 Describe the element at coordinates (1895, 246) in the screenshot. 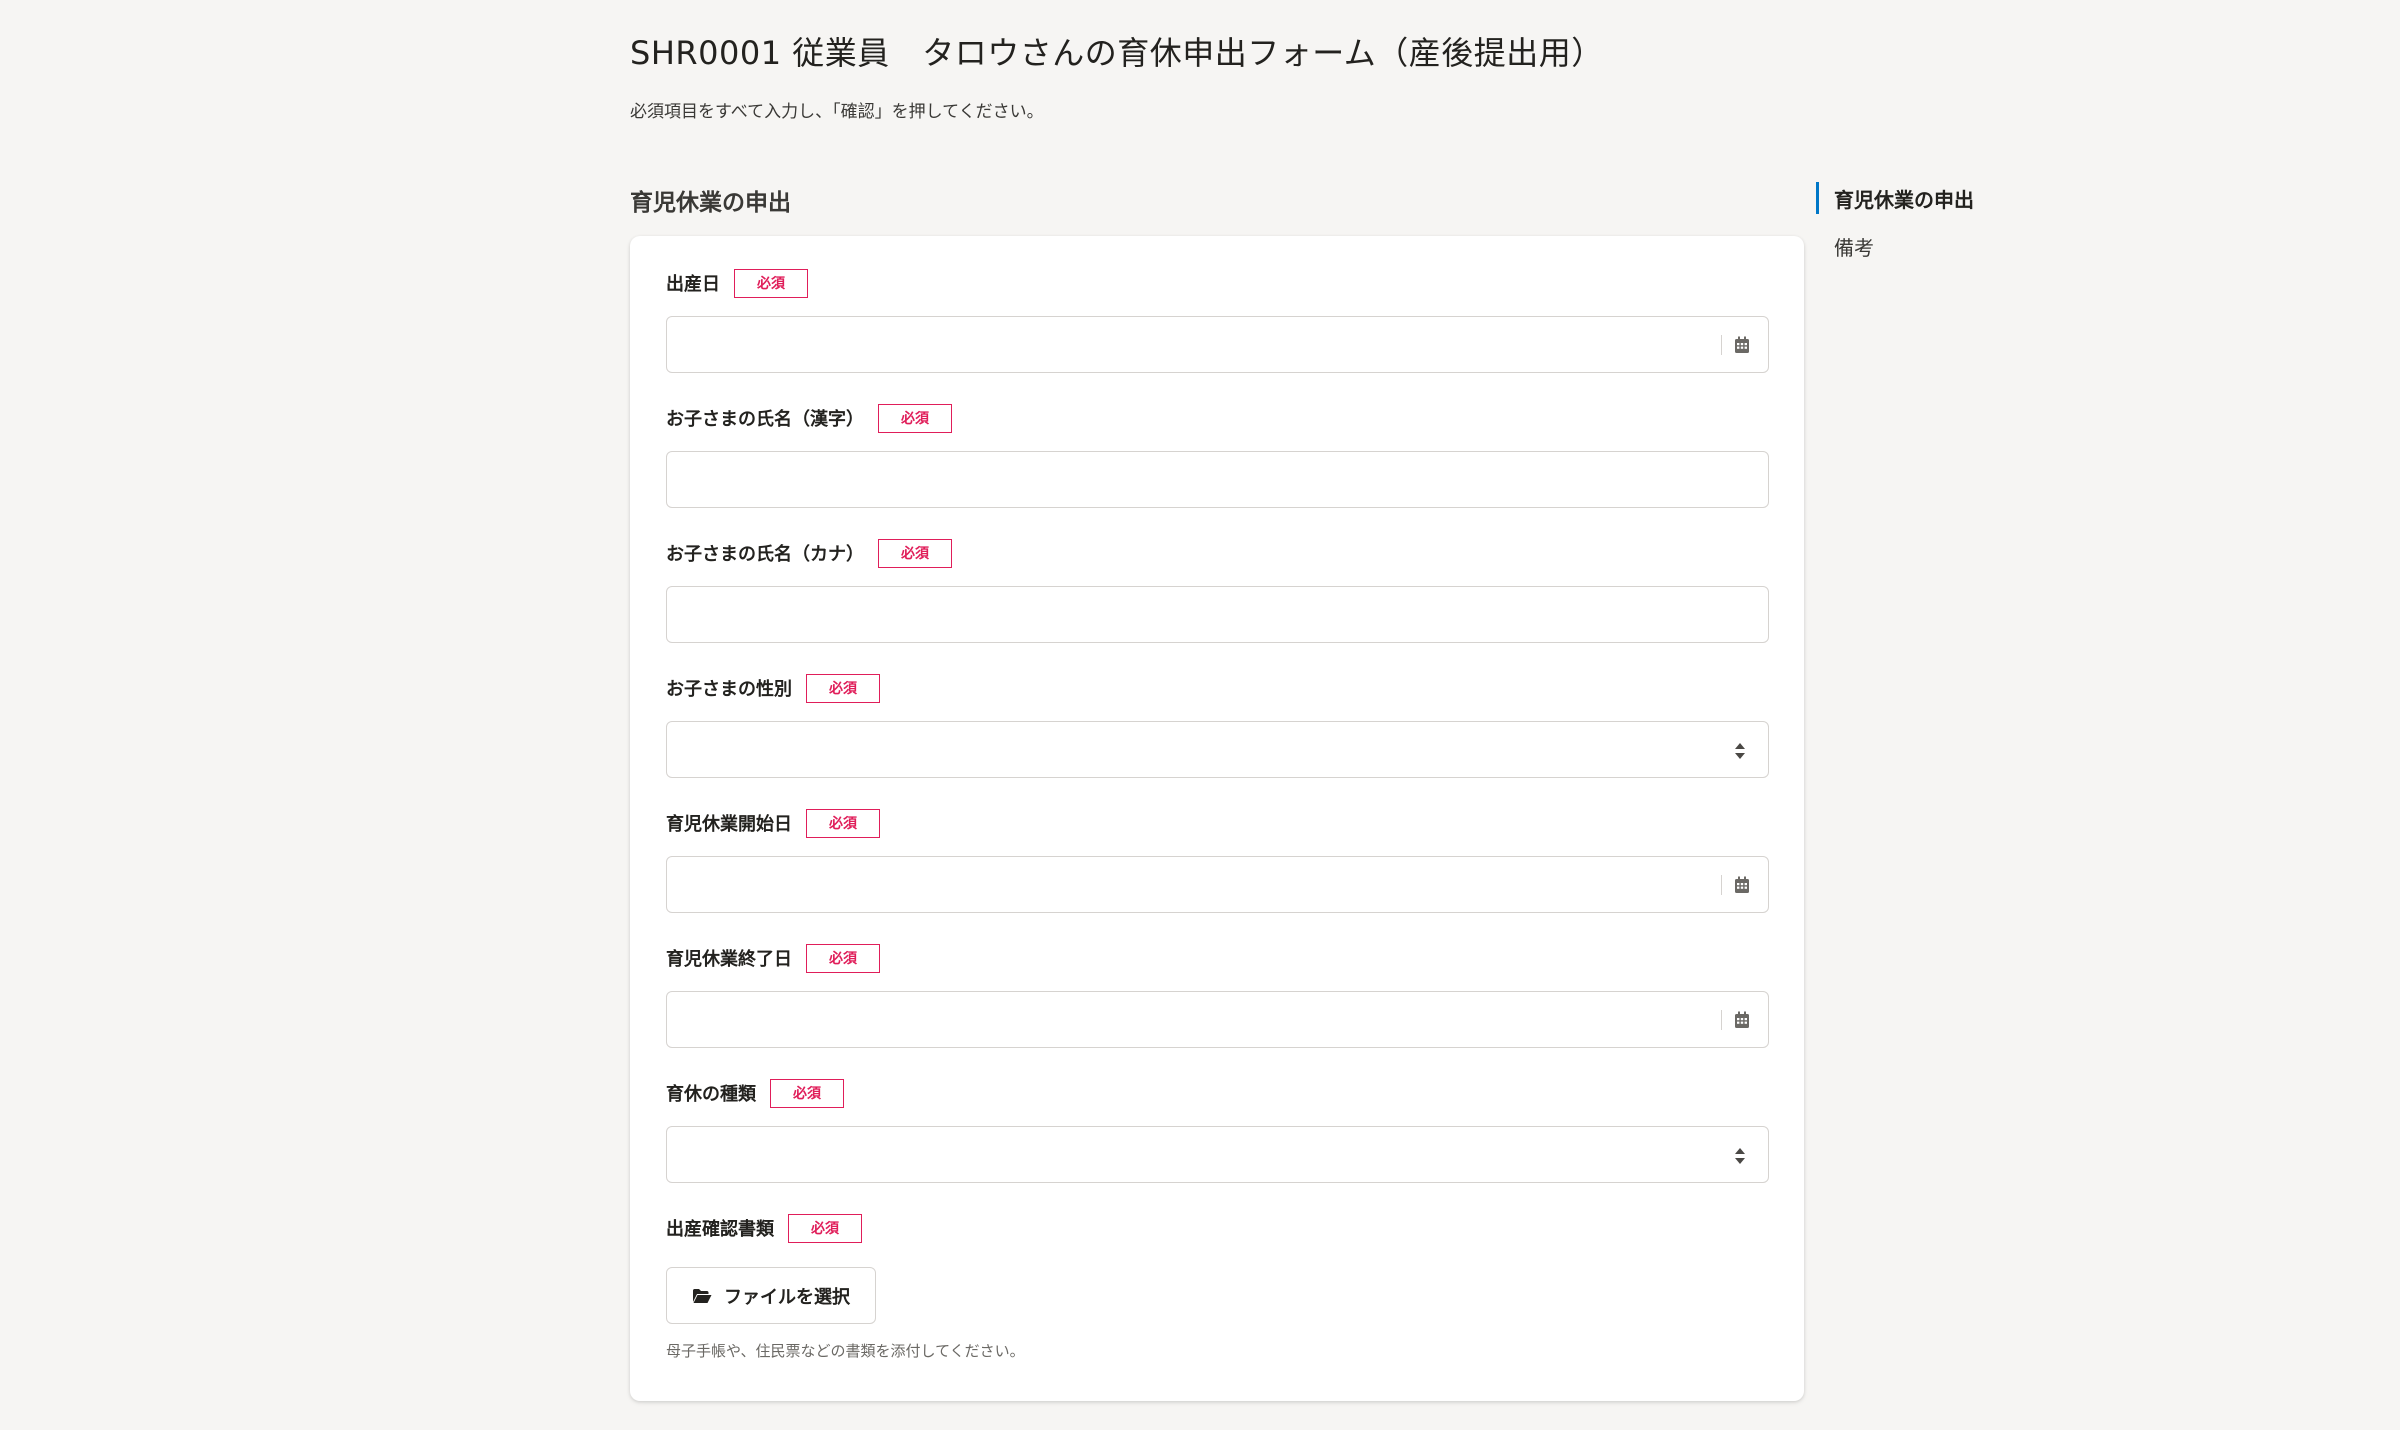

I see `toc-item-remarks: 備考` at that location.